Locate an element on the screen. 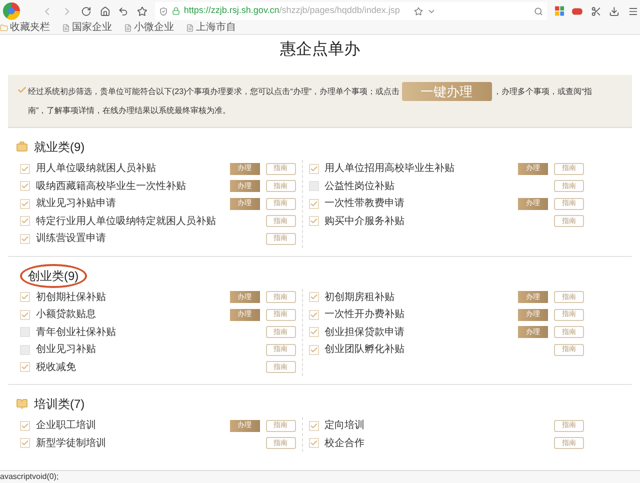 This screenshot has width=640, height=483. item-label: 吸纳西藏籍高校毕业生一次性补贴 is located at coordinates (111, 187).